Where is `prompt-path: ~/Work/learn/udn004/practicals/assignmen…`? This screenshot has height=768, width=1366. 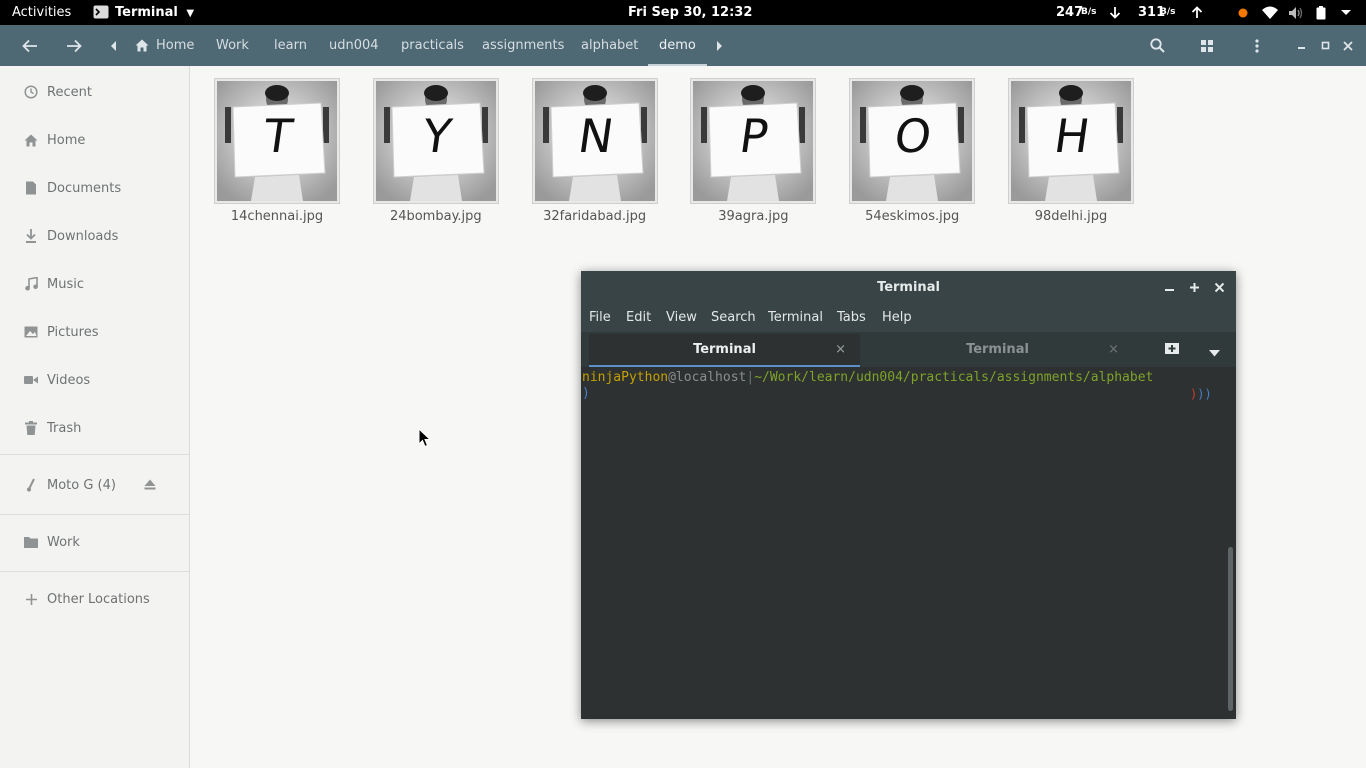
prompt-path: ~/Work/learn/udn004/practicals/assignmen… is located at coordinates (954, 377).